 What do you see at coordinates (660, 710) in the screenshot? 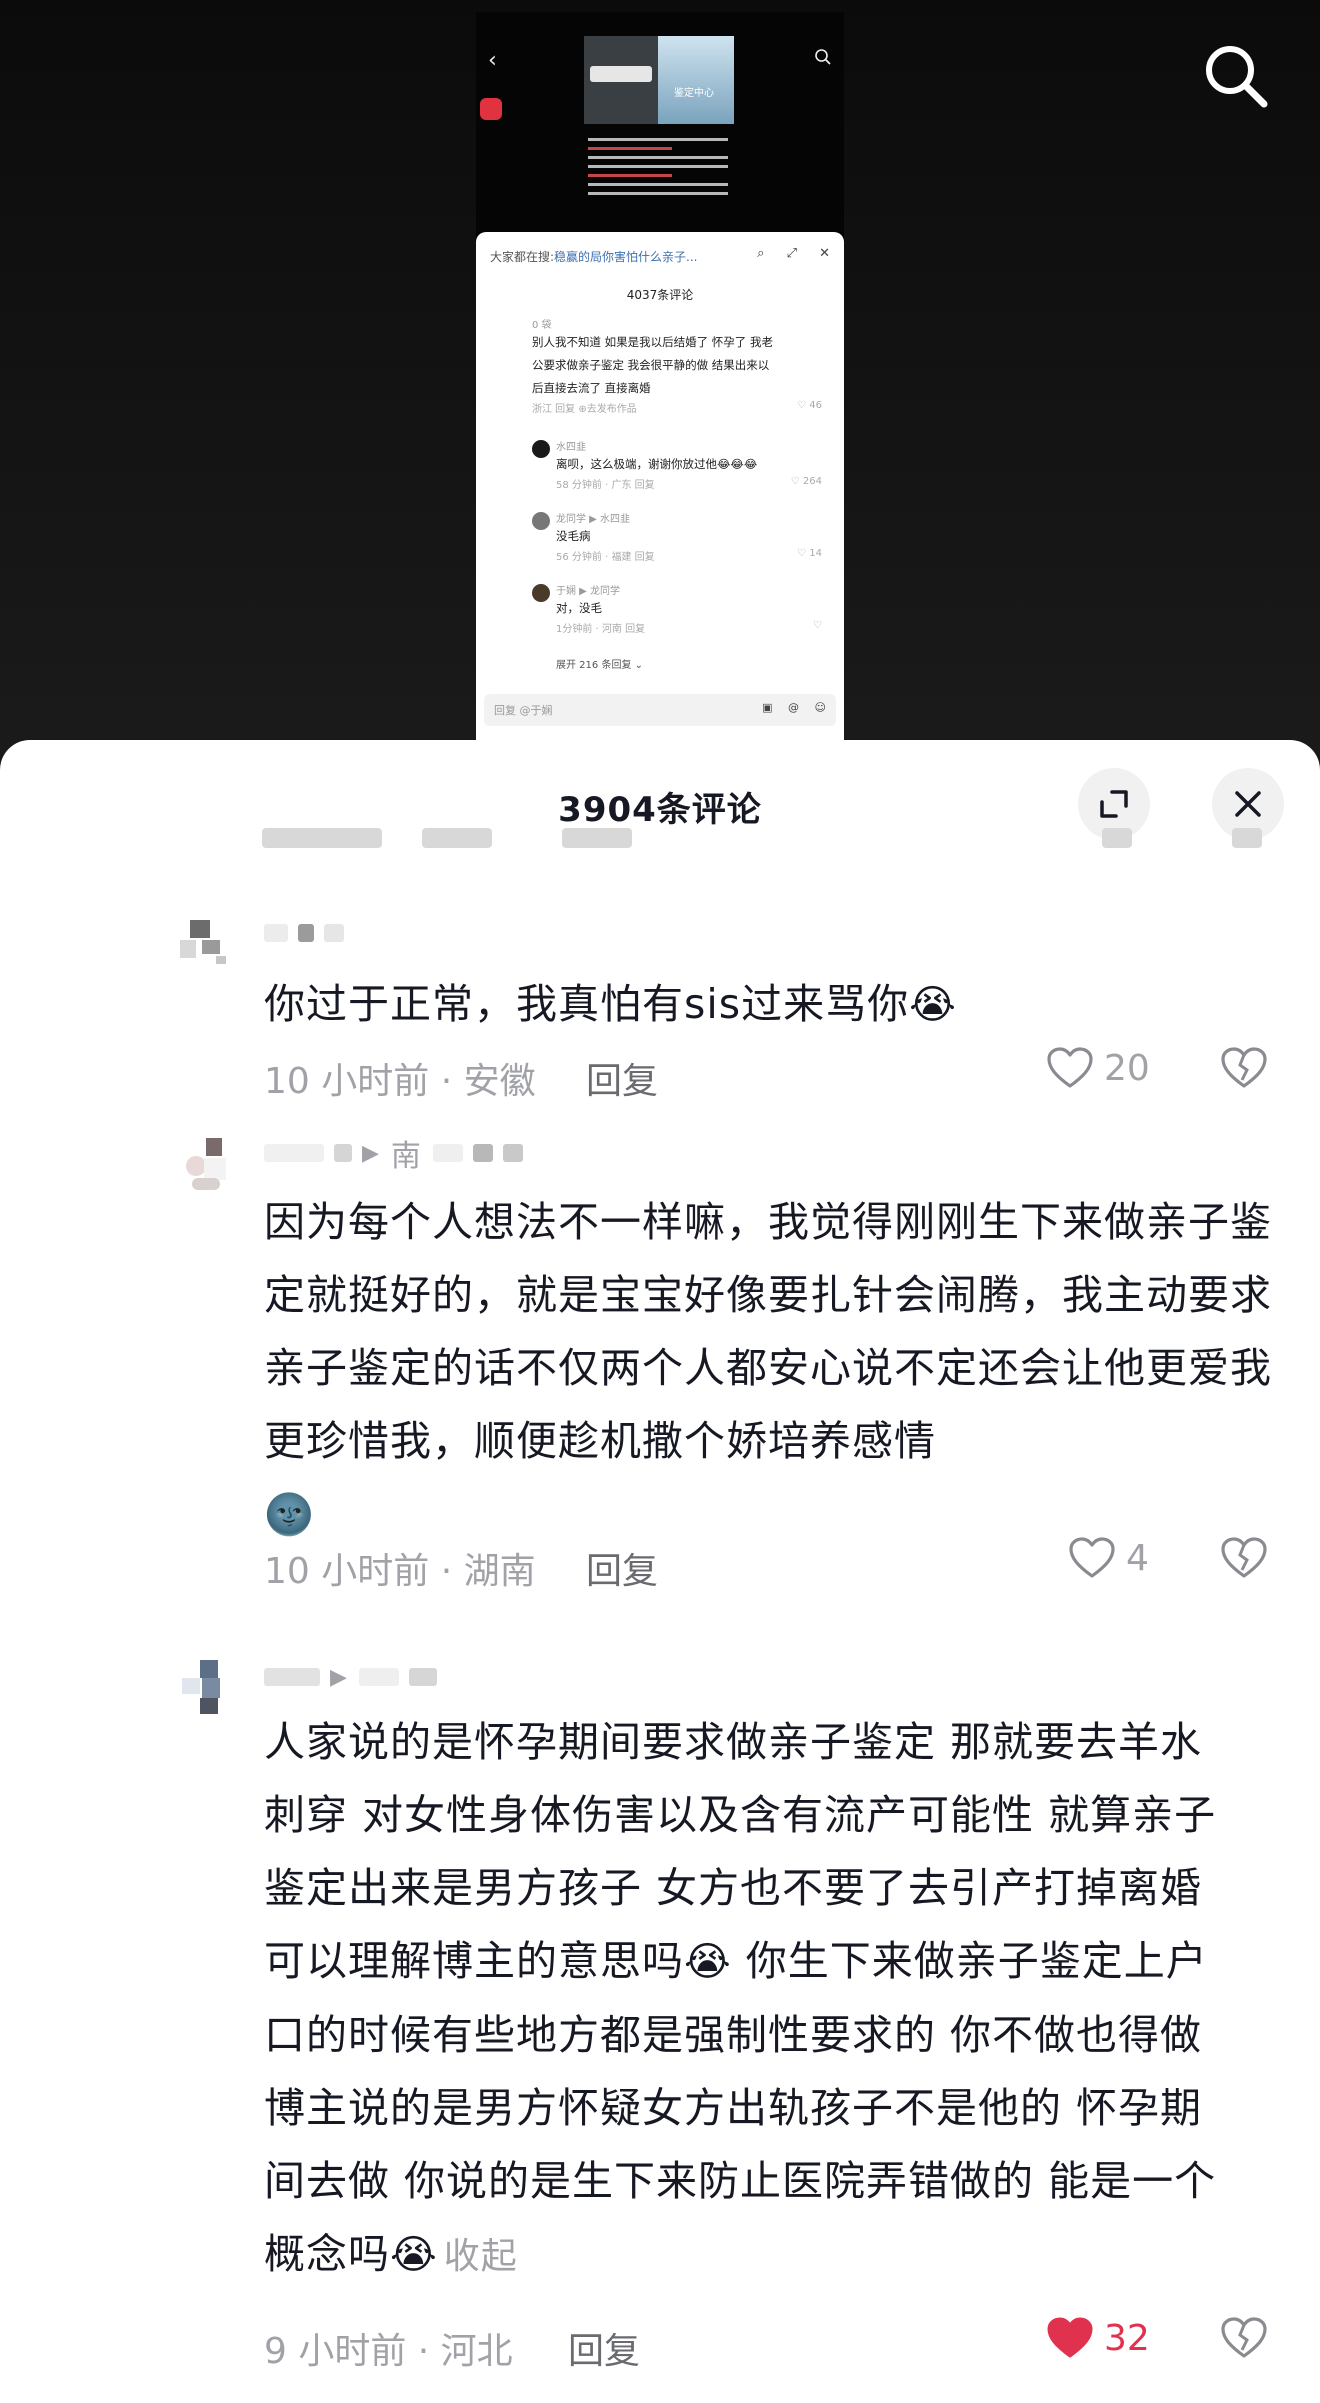
I see `preview-reply-bar: 回复 @于娴 ▣ @ ☺` at bounding box center [660, 710].